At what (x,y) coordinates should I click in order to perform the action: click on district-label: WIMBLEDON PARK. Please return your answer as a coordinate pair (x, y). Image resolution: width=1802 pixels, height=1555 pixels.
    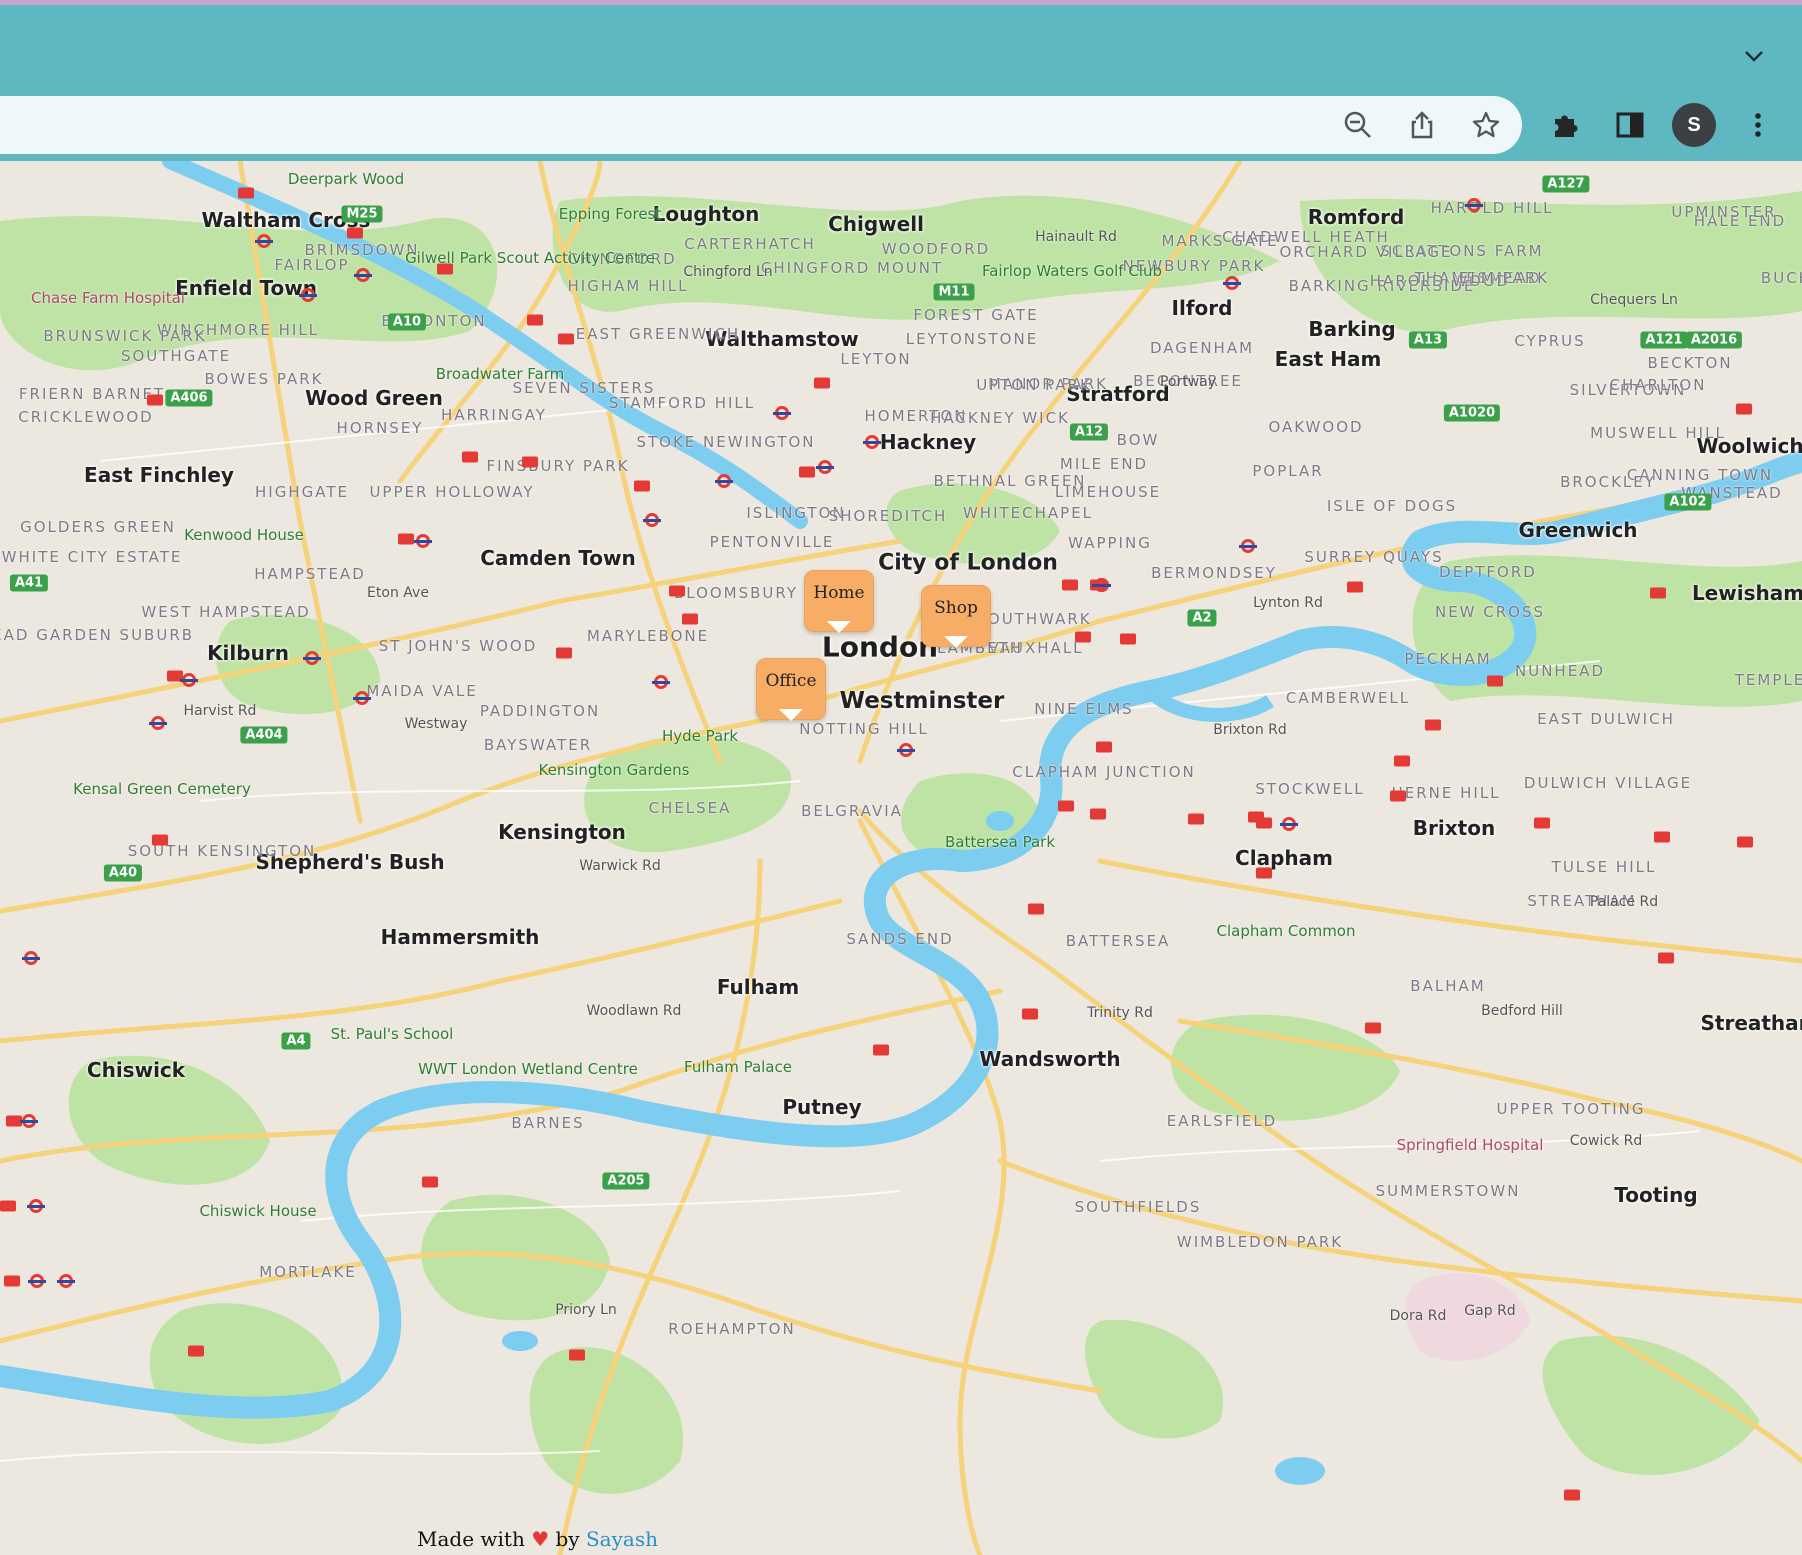
    Looking at the image, I should click on (1260, 1242).